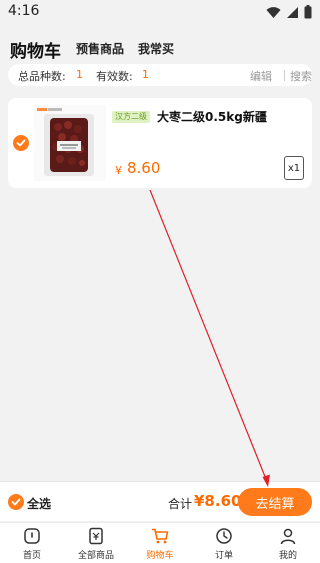 This screenshot has width=320, height=563. What do you see at coordinates (275, 502) in the screenshot?
I see `checkout-button: 去结算` at bounding box center [275, 502].